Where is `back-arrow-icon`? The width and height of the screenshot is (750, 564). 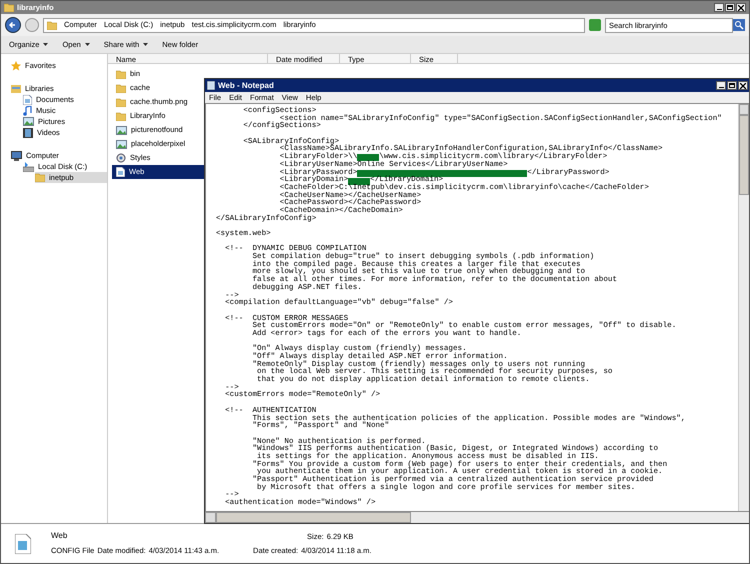 back-arrow-icon is located at coordinates (13, 25).